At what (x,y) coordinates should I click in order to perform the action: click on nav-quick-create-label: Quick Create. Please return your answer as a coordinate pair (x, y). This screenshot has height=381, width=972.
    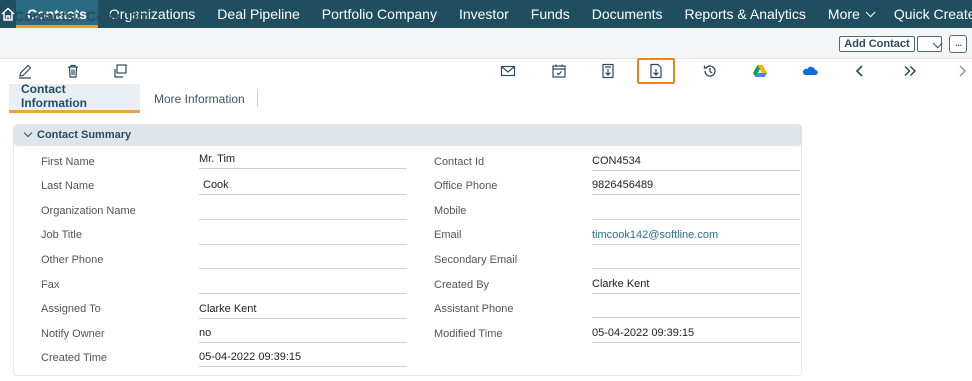
    Looking at the image, I should click on (932, 14).